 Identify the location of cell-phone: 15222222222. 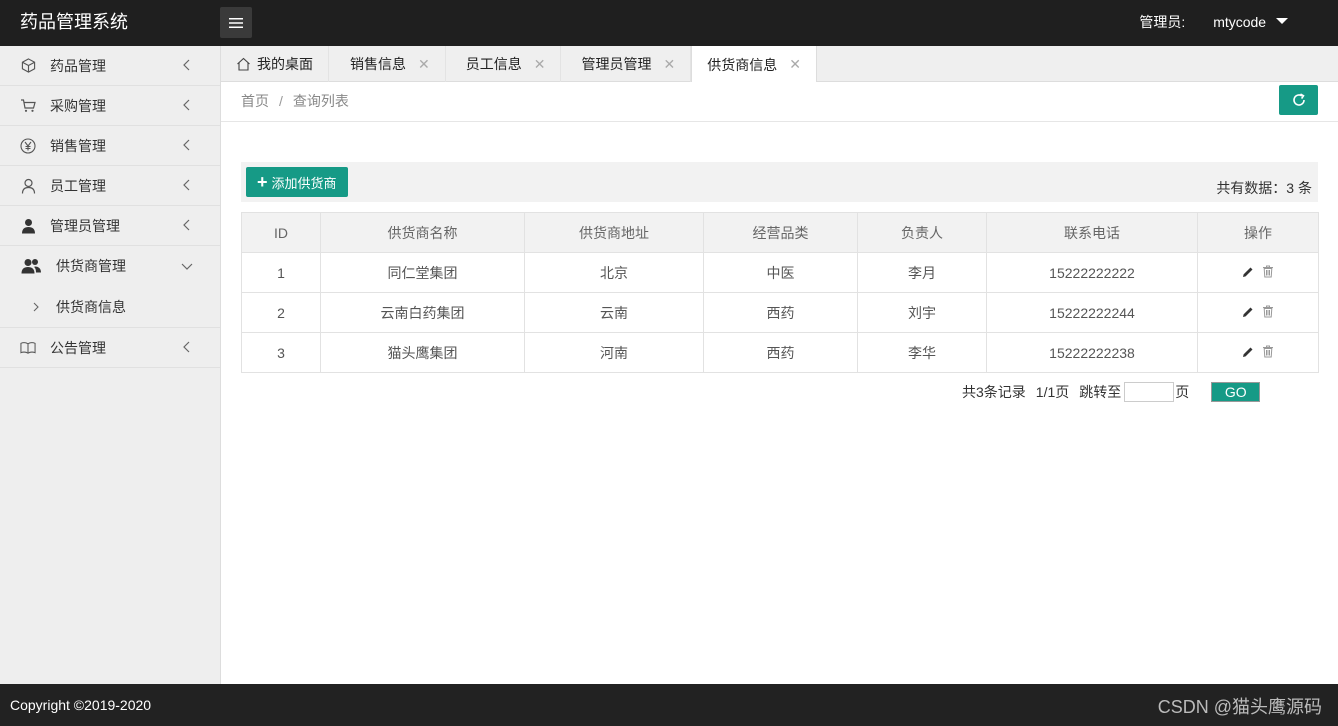
(1092, 272).